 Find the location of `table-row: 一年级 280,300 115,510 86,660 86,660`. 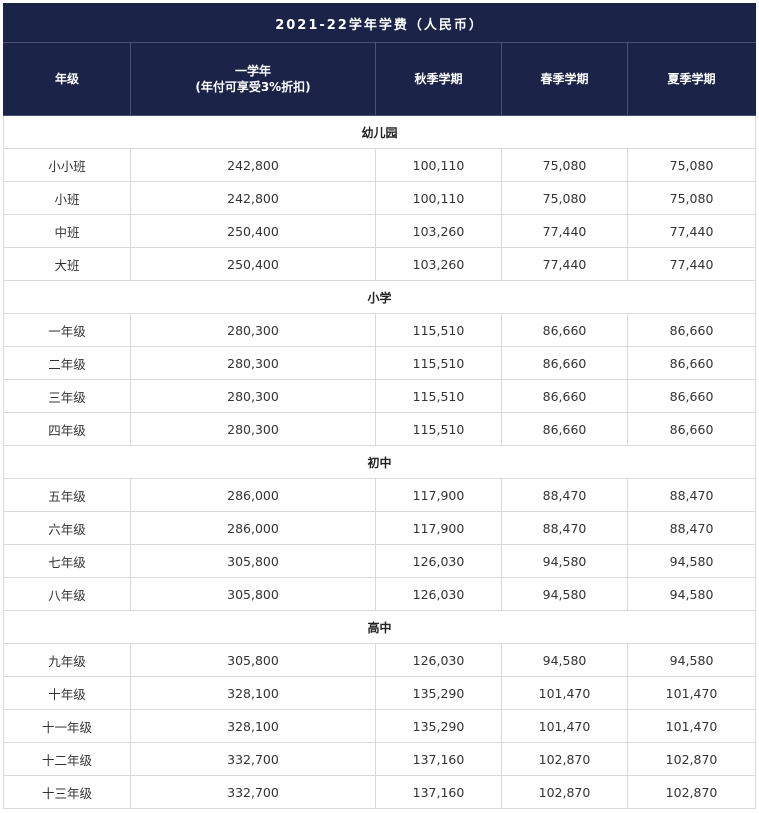

table-row: 一年级 280,300 115,510 86,660 86,660 is located at coordinates (380, 330).